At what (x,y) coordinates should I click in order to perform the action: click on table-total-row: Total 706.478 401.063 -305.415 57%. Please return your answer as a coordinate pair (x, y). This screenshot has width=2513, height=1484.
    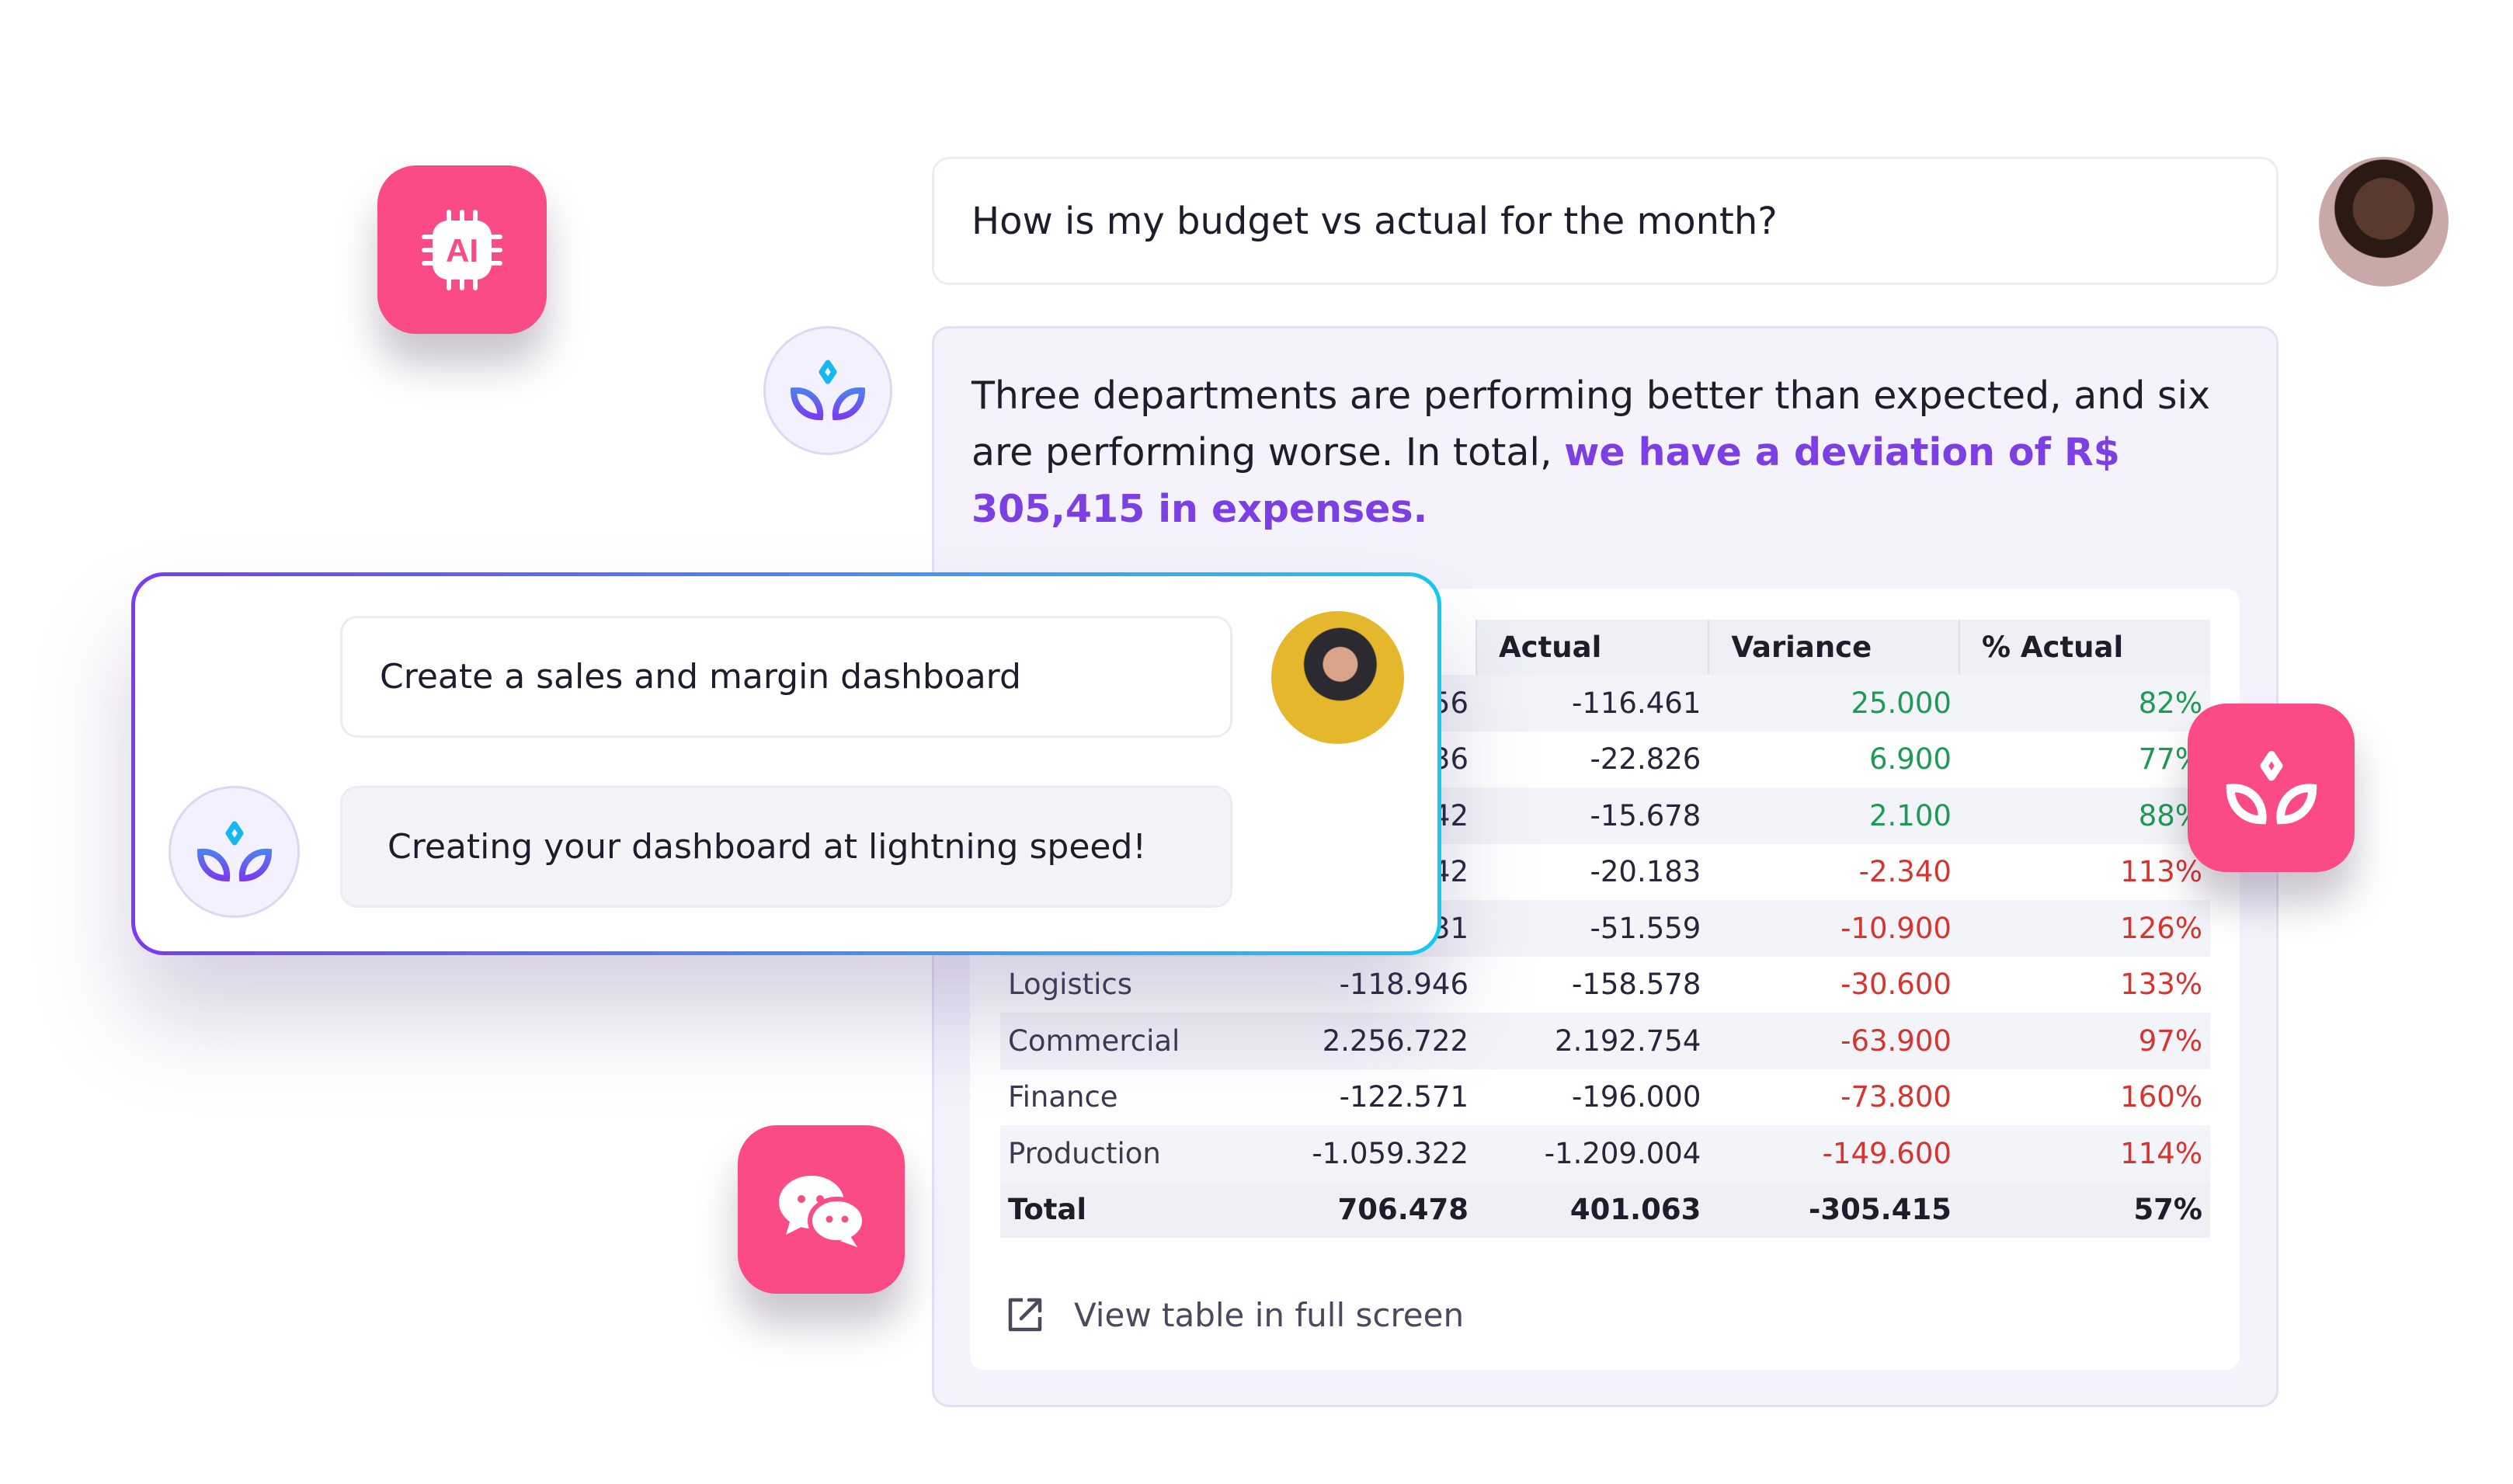
    Looking at the image, I should click on (1605, 1209).